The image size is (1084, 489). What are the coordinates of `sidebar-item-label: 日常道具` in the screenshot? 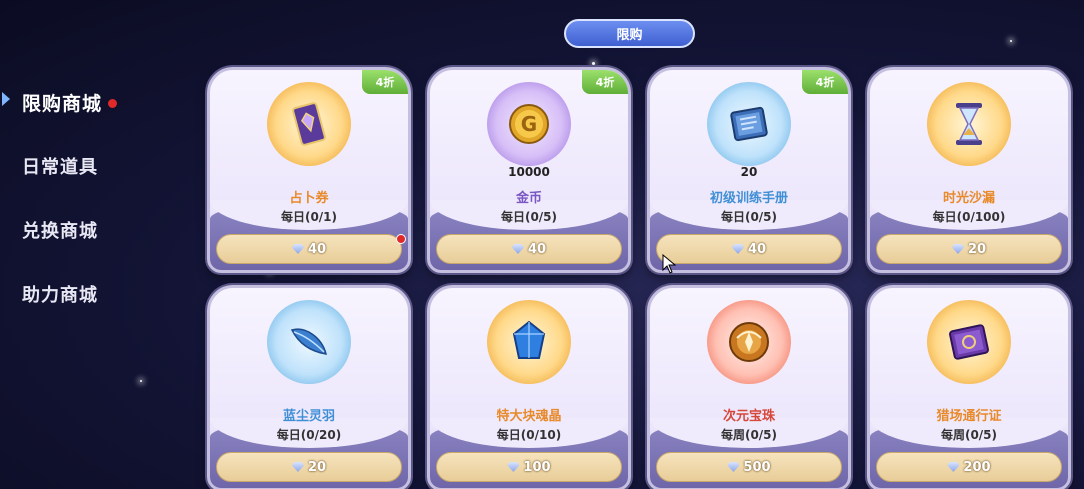 It's located at (60, 167).